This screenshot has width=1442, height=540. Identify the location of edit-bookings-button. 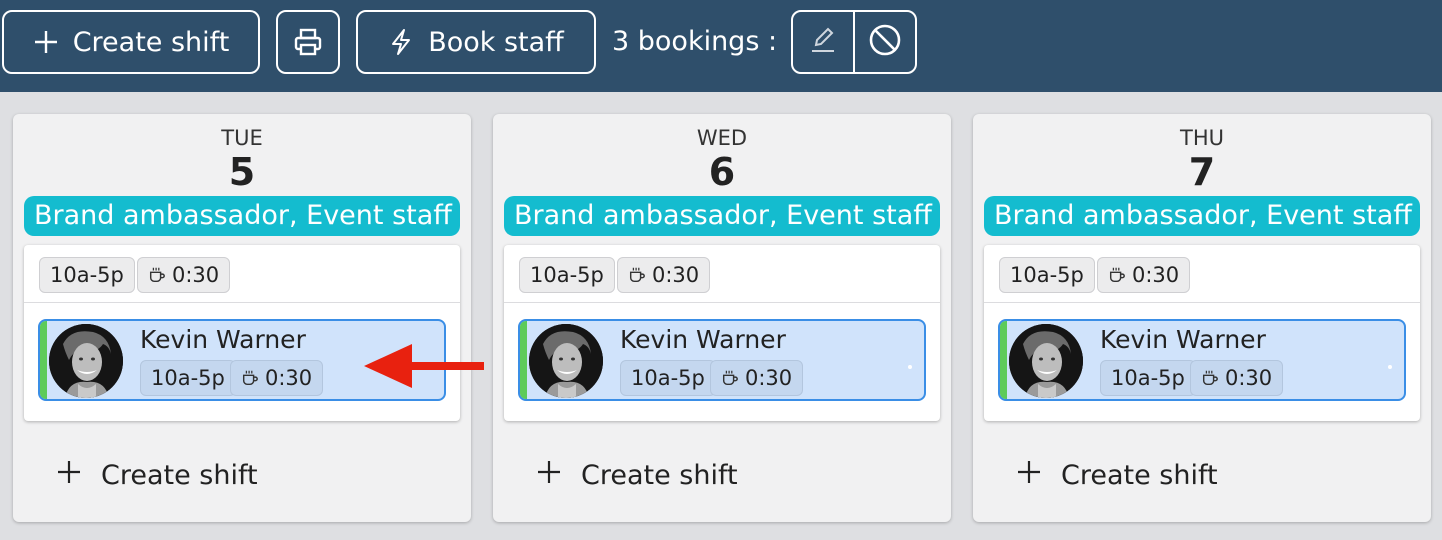
(823, 42).